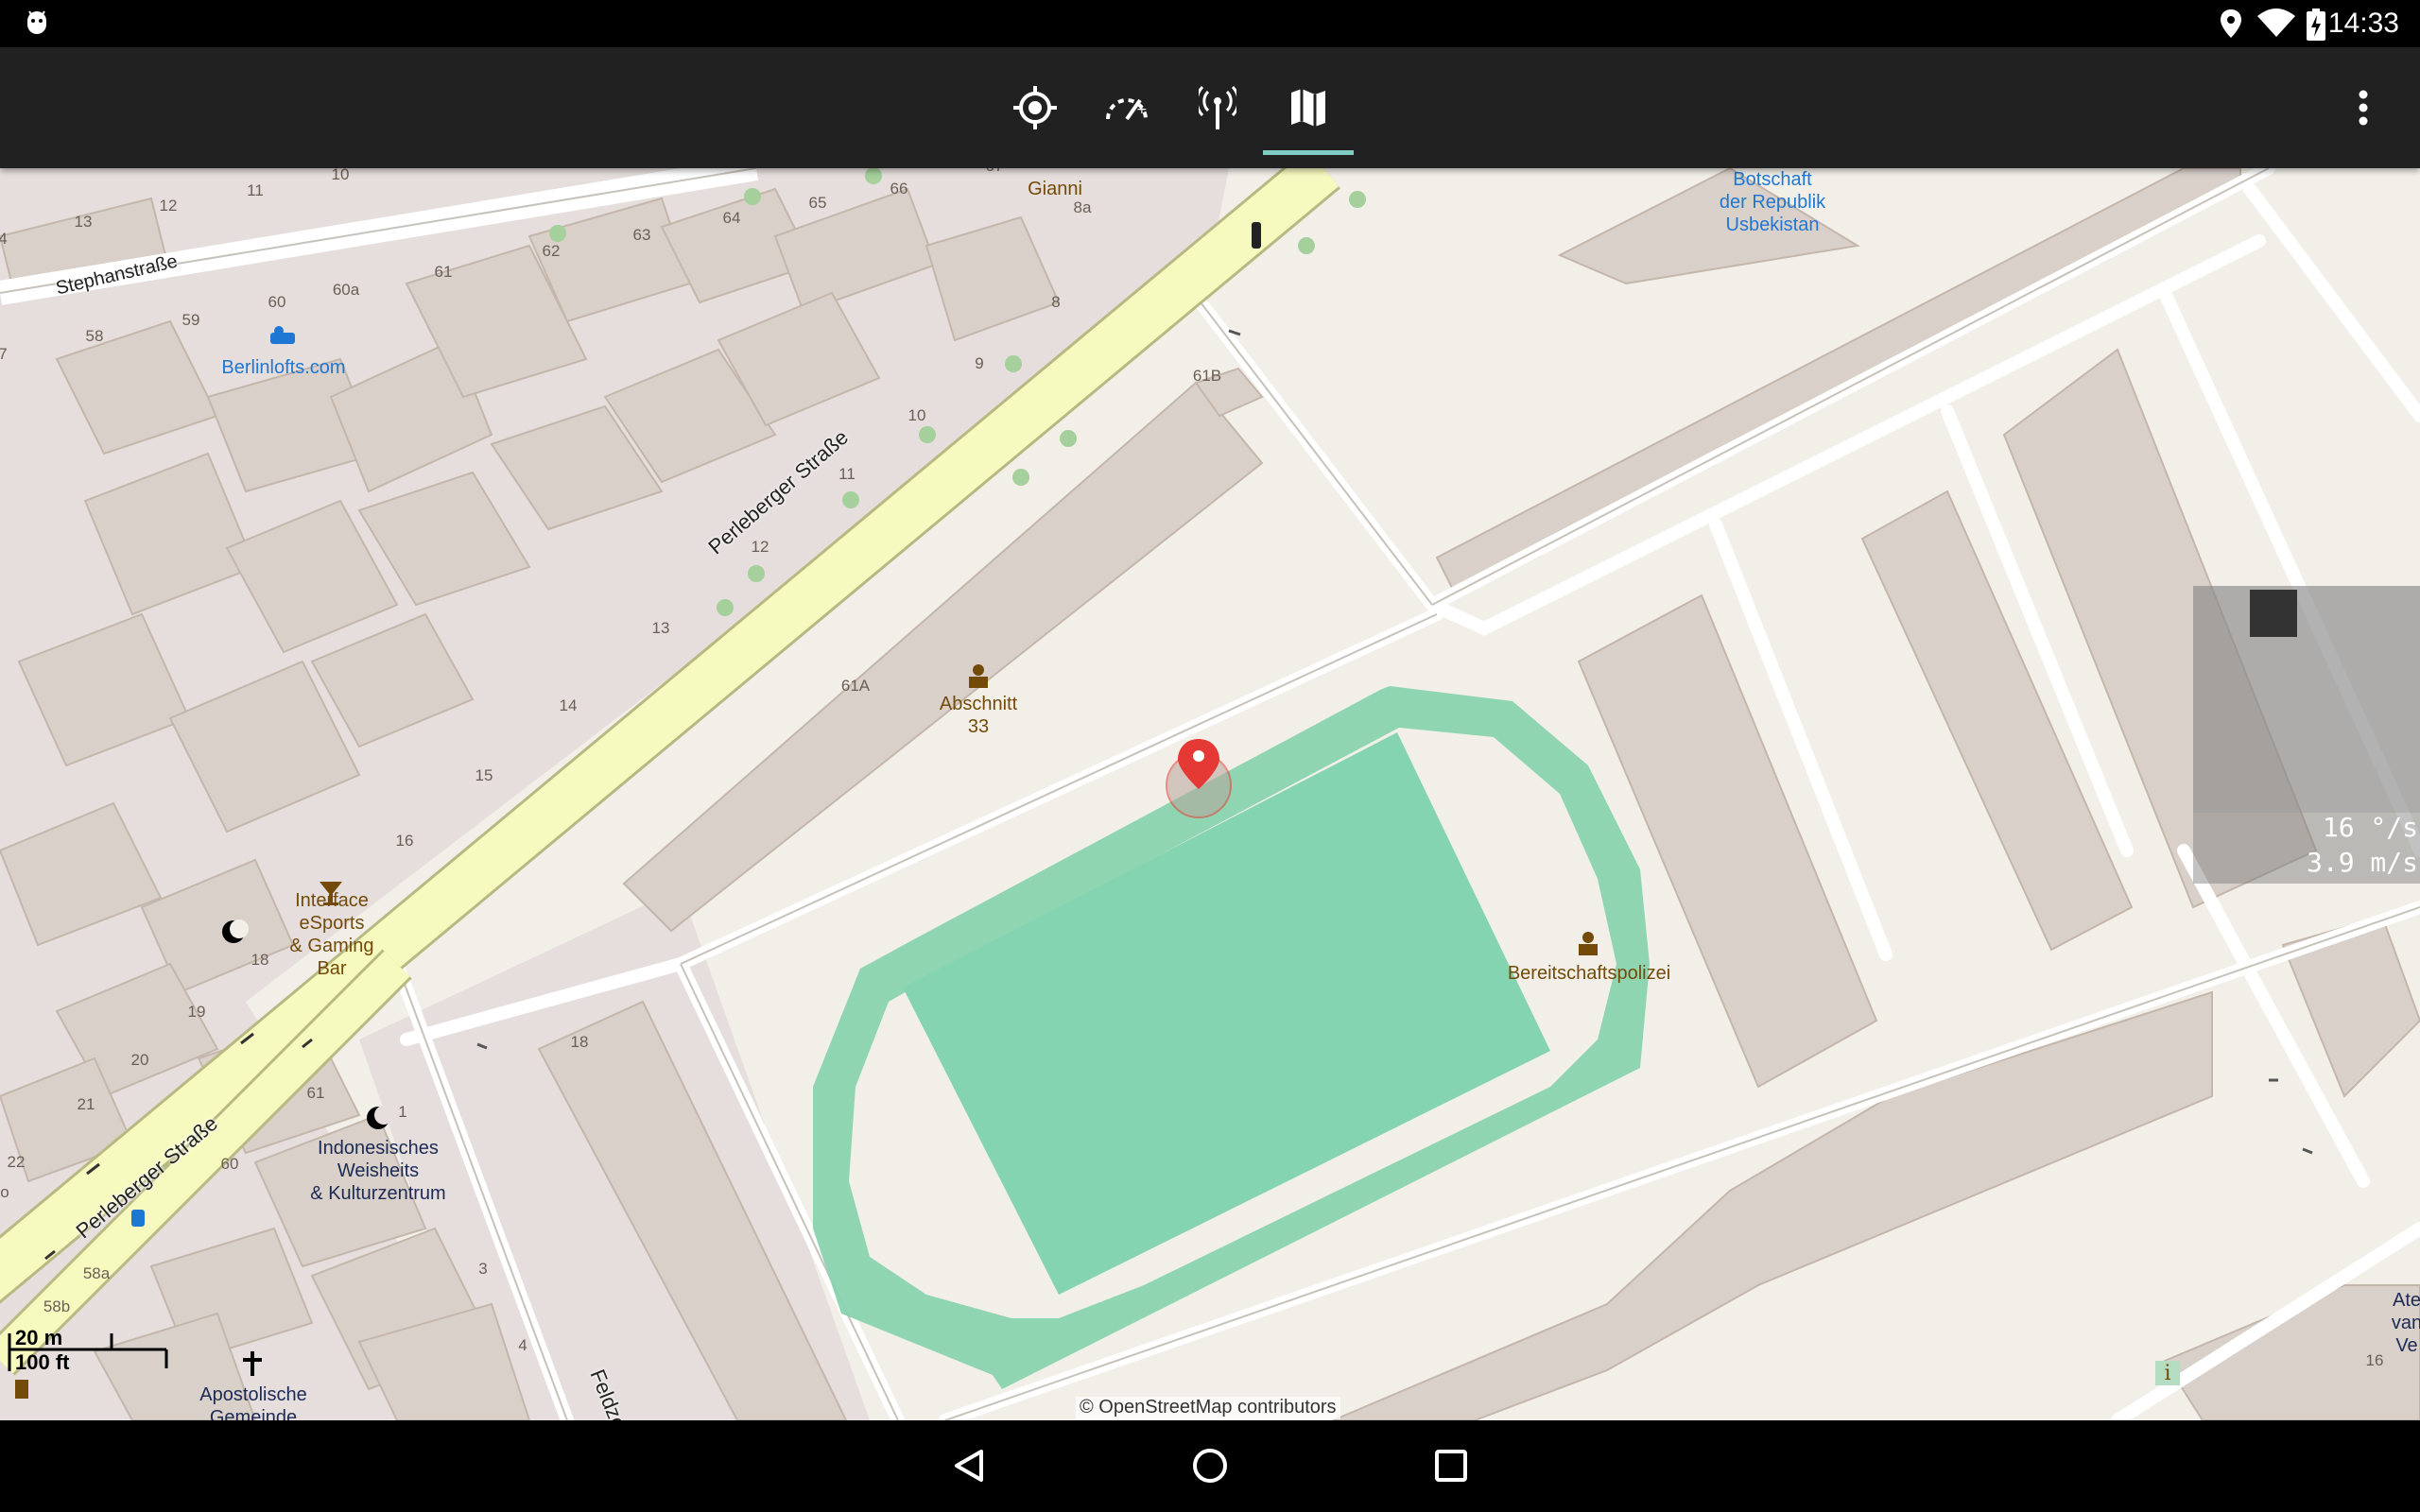 The width and height of the screenshot is (2420, 1512). I want to click on house-number: 65, so click(817, 203).